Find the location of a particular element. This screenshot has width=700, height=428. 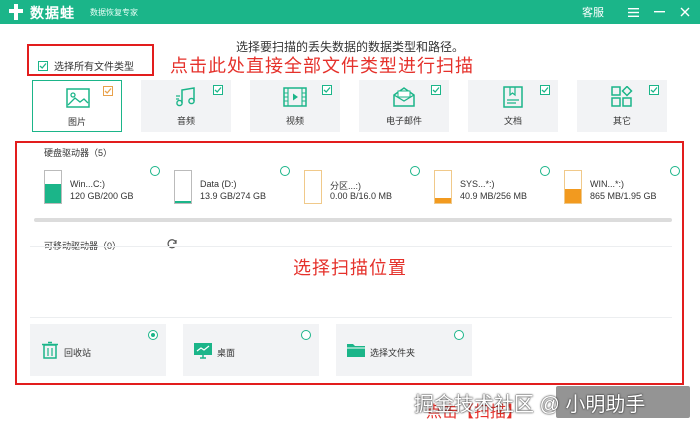

checkbox-box is located at coordinates (43, 65).